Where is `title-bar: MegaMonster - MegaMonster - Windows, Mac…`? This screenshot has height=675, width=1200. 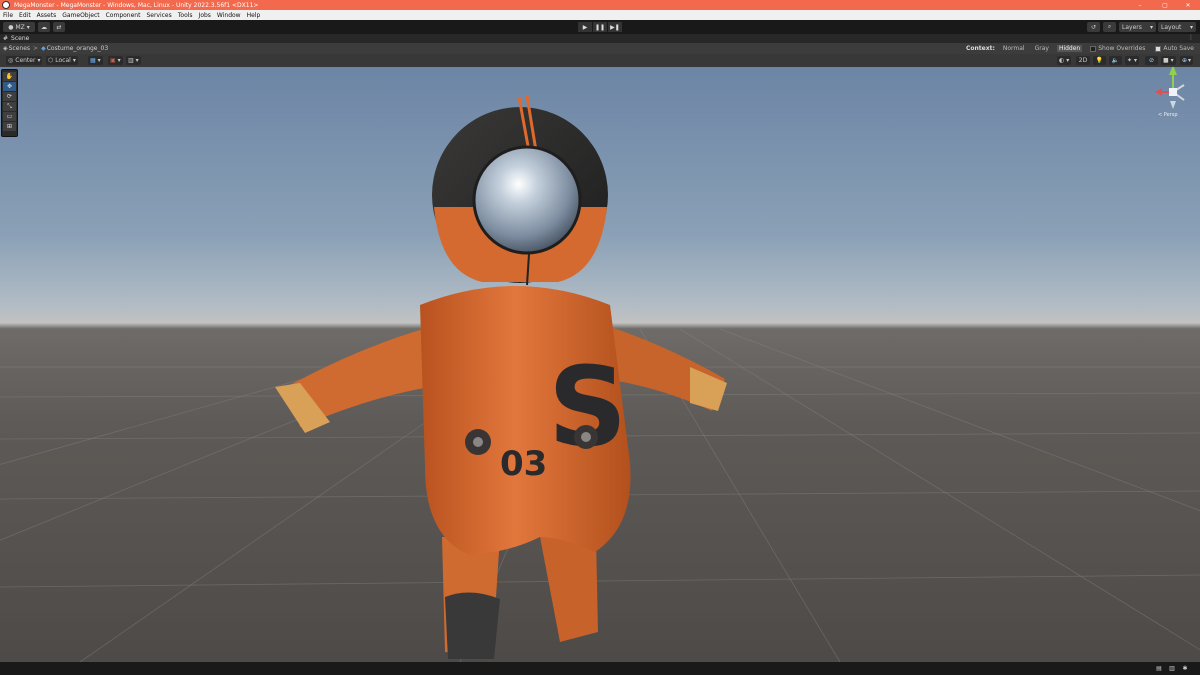 title-bar: MegaMonster - MegaMonster - Windows, Mac… is located at coordinates (600, 5).